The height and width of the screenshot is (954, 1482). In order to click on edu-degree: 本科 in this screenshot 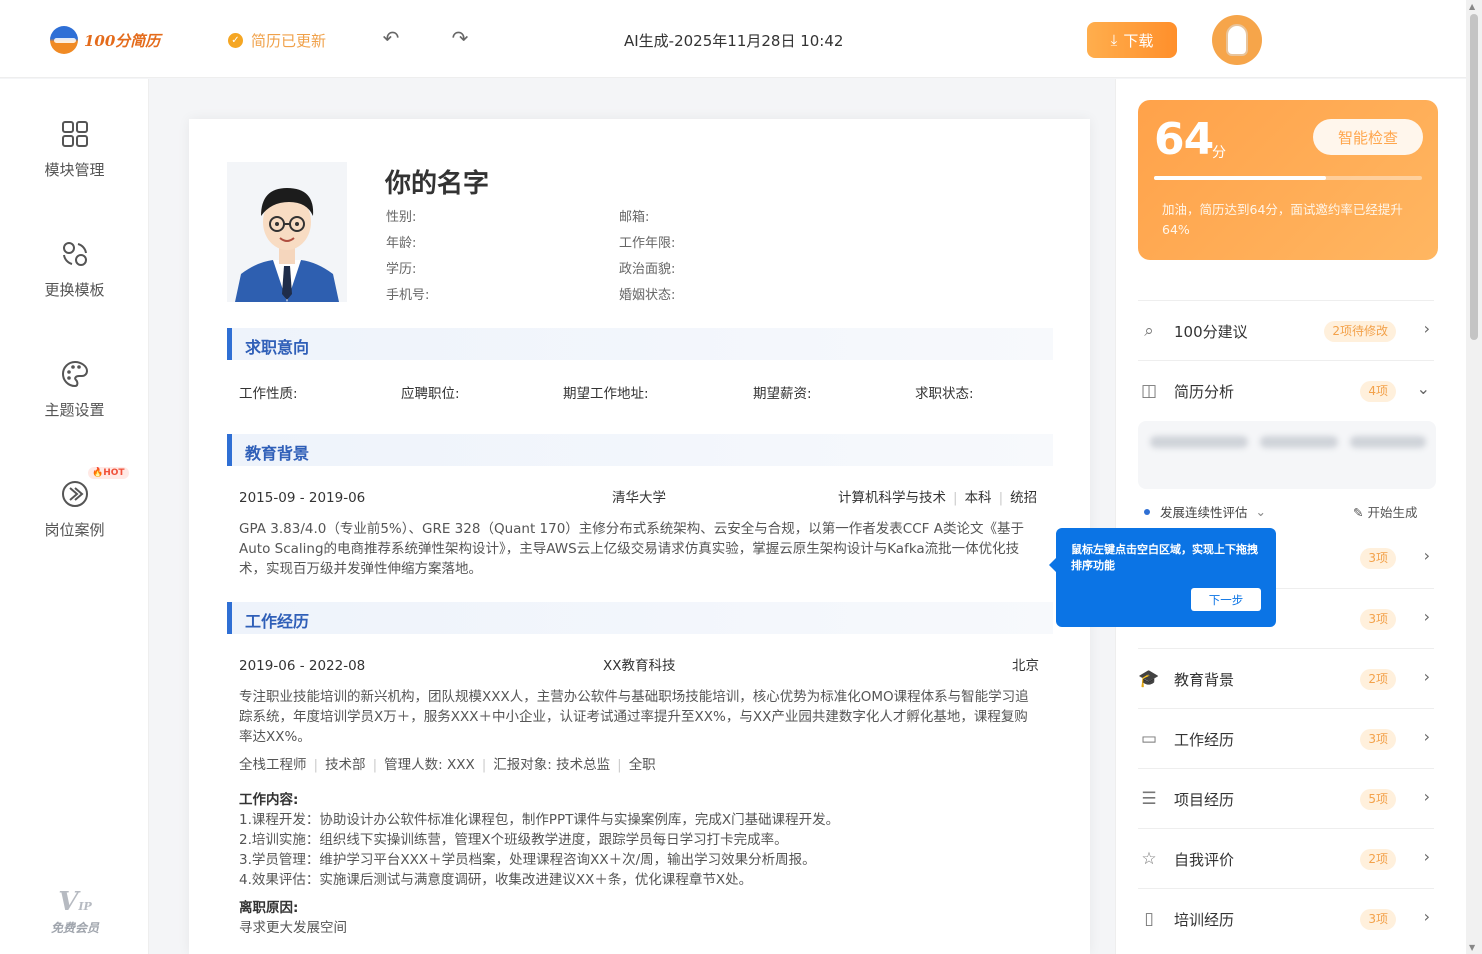, I will do `click(978, 498)`.